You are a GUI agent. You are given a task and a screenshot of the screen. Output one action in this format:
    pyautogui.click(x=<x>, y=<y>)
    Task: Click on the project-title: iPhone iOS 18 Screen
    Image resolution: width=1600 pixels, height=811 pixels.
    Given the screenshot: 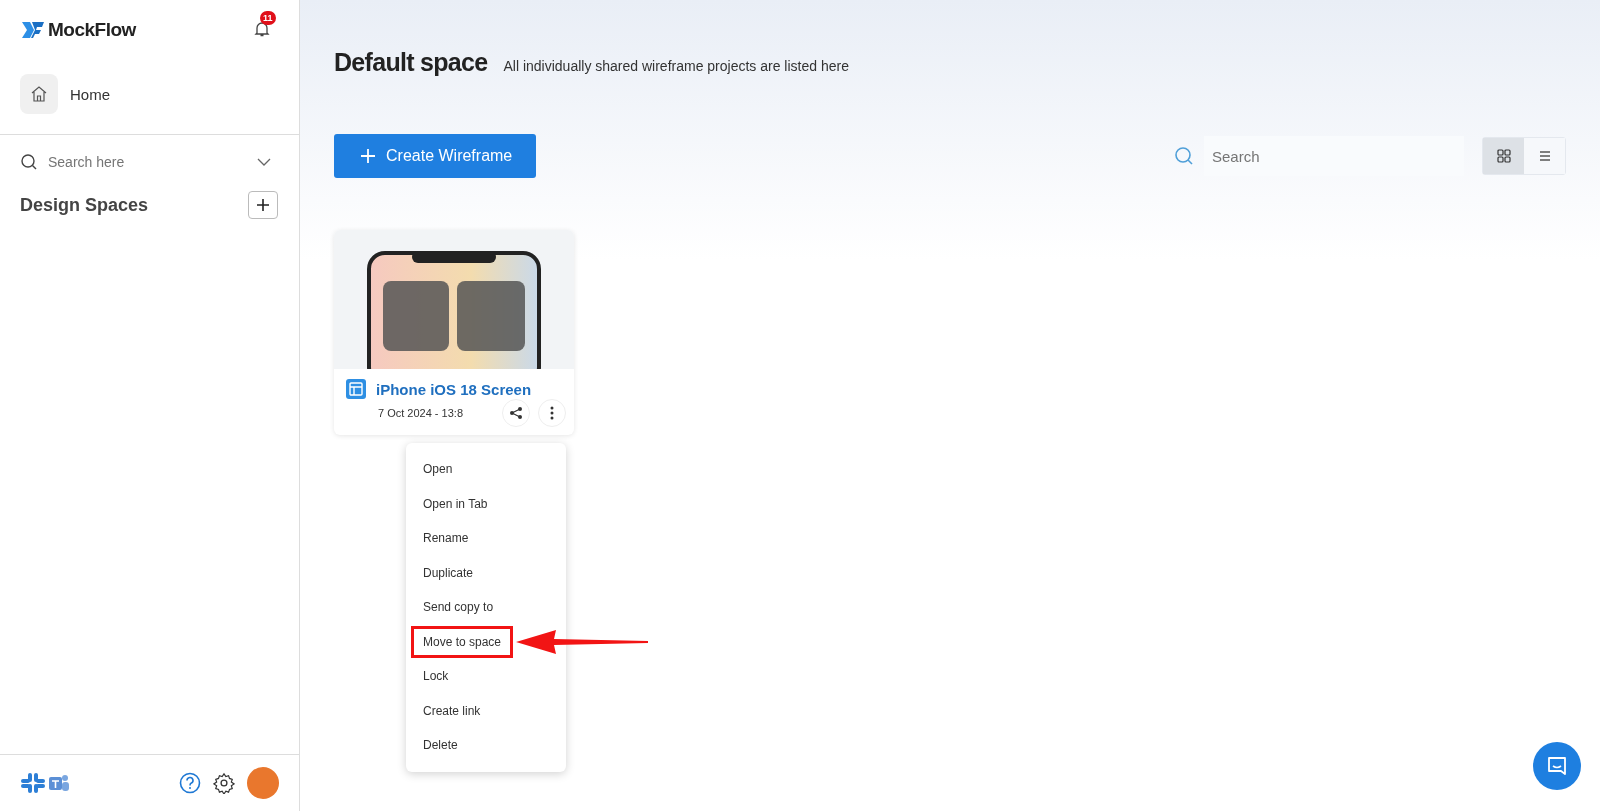 What is the action you would take?
    pyautogui.click(x=454, y=389)
    